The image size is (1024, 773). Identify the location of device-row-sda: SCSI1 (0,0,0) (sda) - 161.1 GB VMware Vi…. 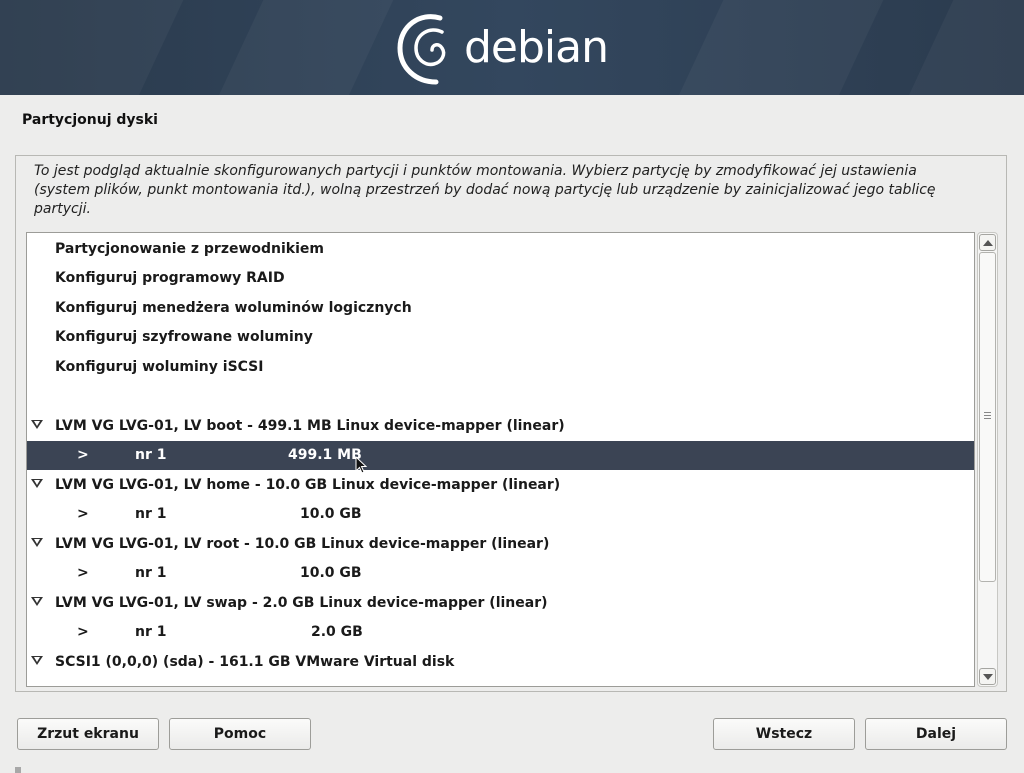
(500, 662).